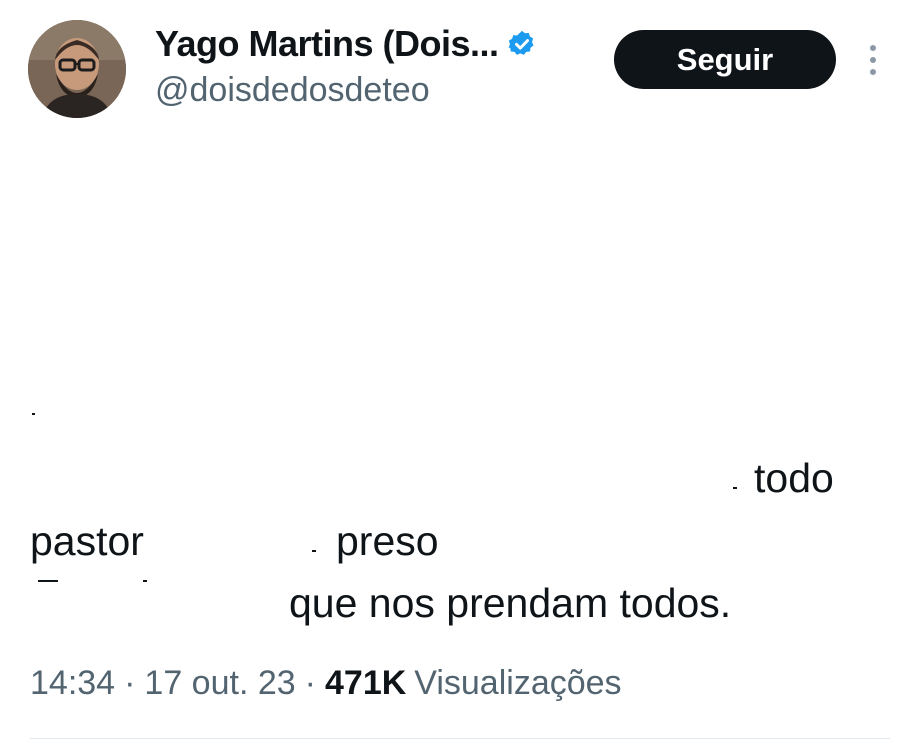 This screenshot has height=746, width=921. Describe the element at coordinates (87, 541) in the screenshot. I see `tweet-word-pastor: pastor` at that location.